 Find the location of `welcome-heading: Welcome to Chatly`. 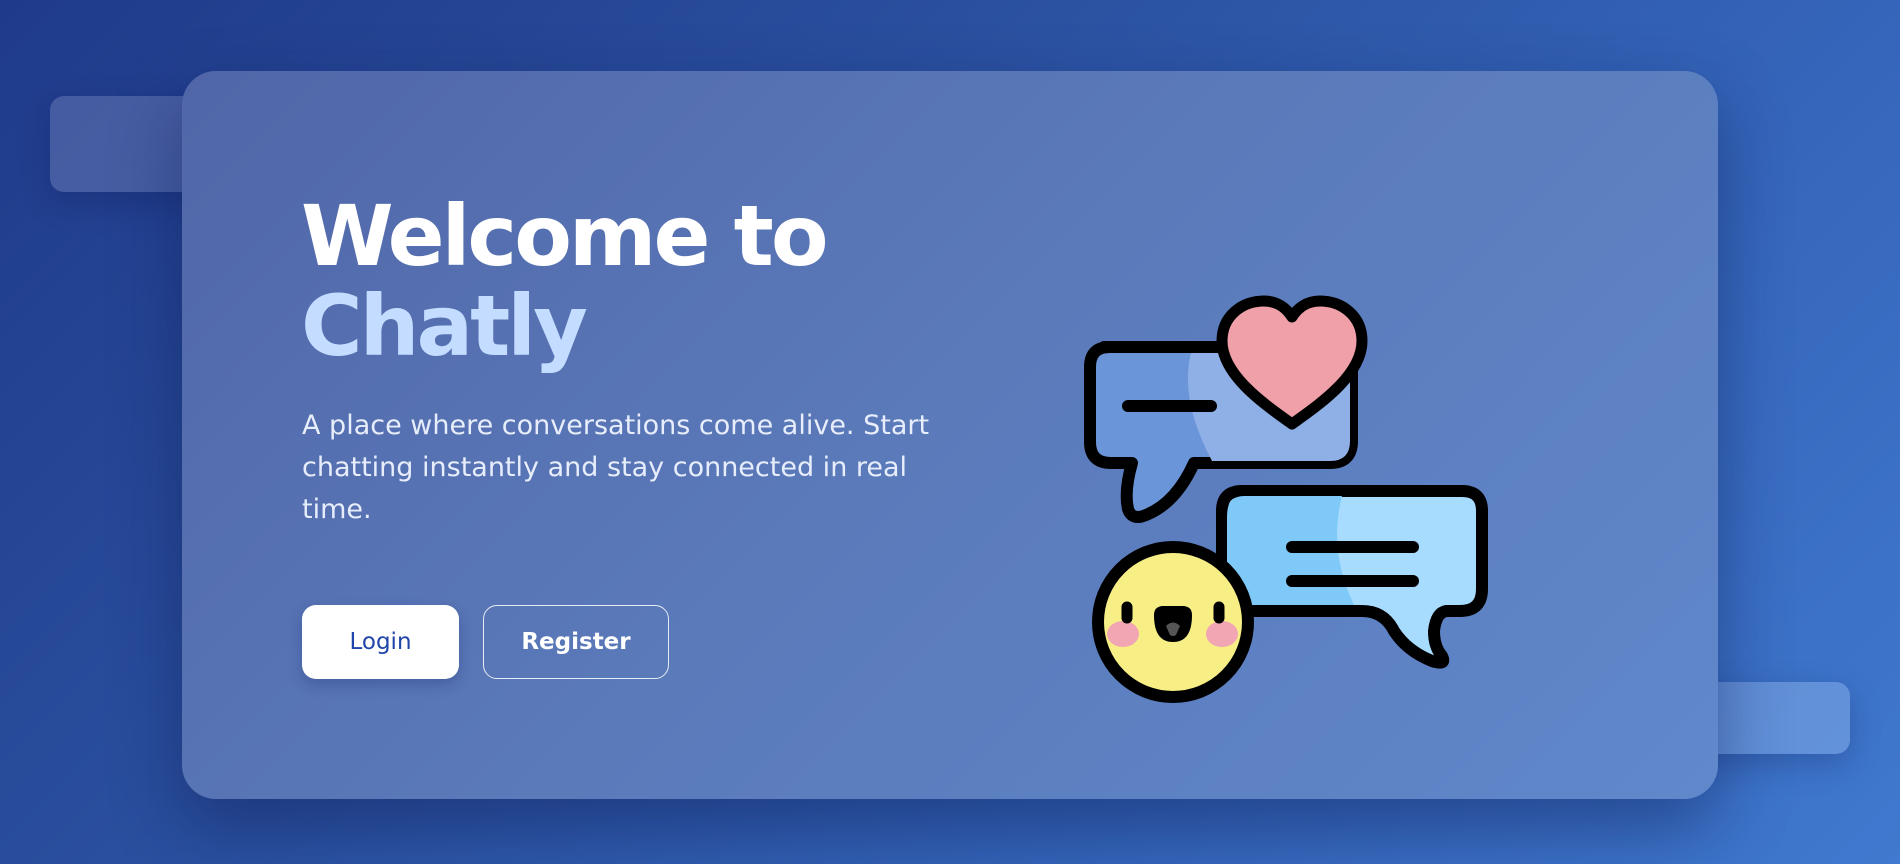

welcome-heading: Welcome to Chatly is located at coordinates (565, 283).